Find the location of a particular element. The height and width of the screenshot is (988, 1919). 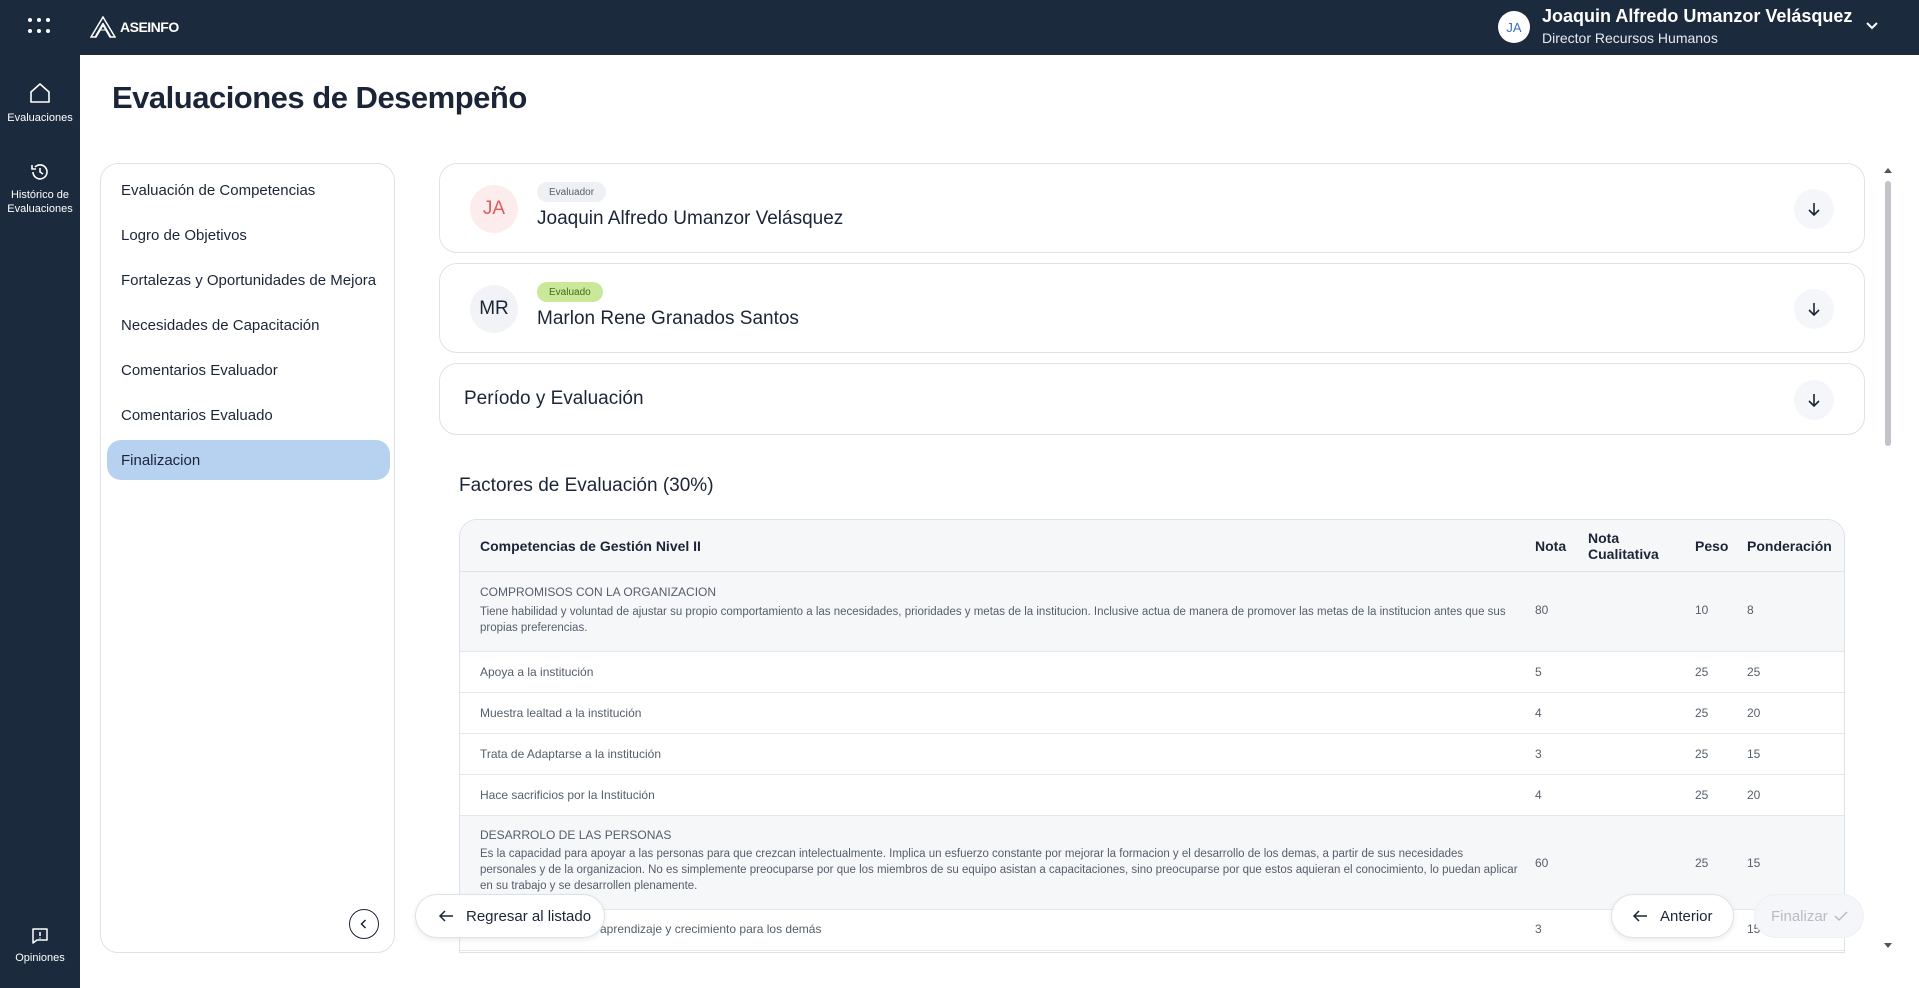

header-nota-cualitativa-2: Cualitativa is located at coordinates (1623, 554).